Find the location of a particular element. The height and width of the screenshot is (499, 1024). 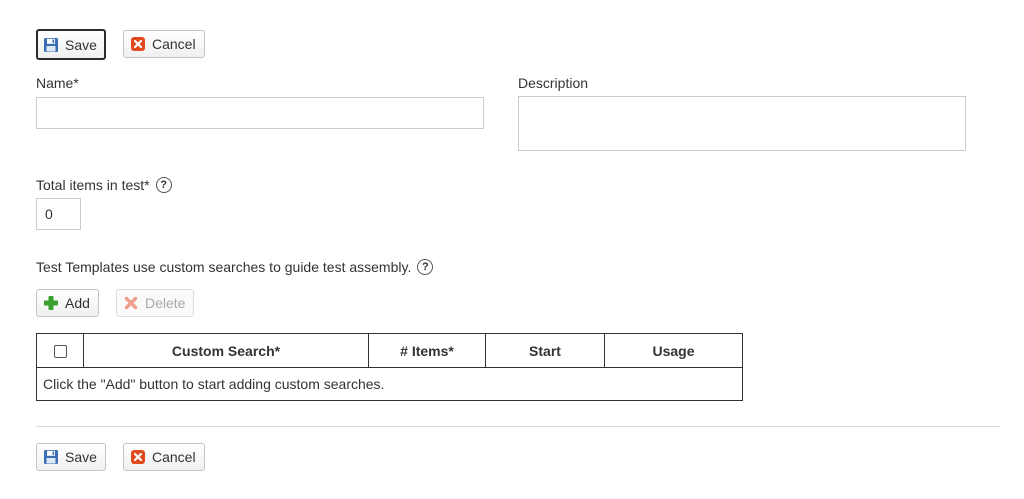

cancel-button-top: Cancel is located at coordinates (164, 44).